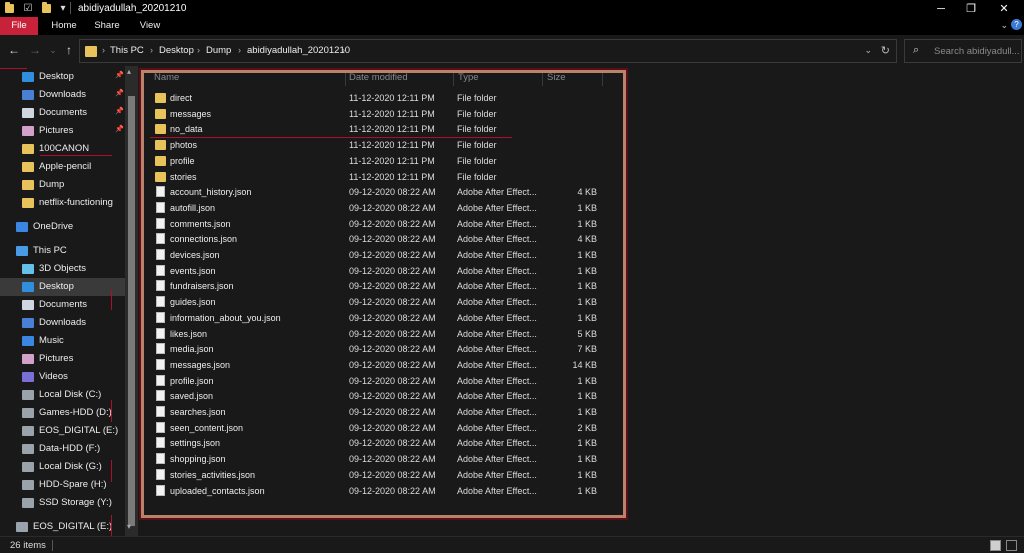 Image resolution: width=1024 pixels, height=553 pixels. What do you see at coordinates (62, 167) in the screenshot?
I see `sidebar-item-apple-pencil: Apple-pencil` at bounding box center [62, 167].